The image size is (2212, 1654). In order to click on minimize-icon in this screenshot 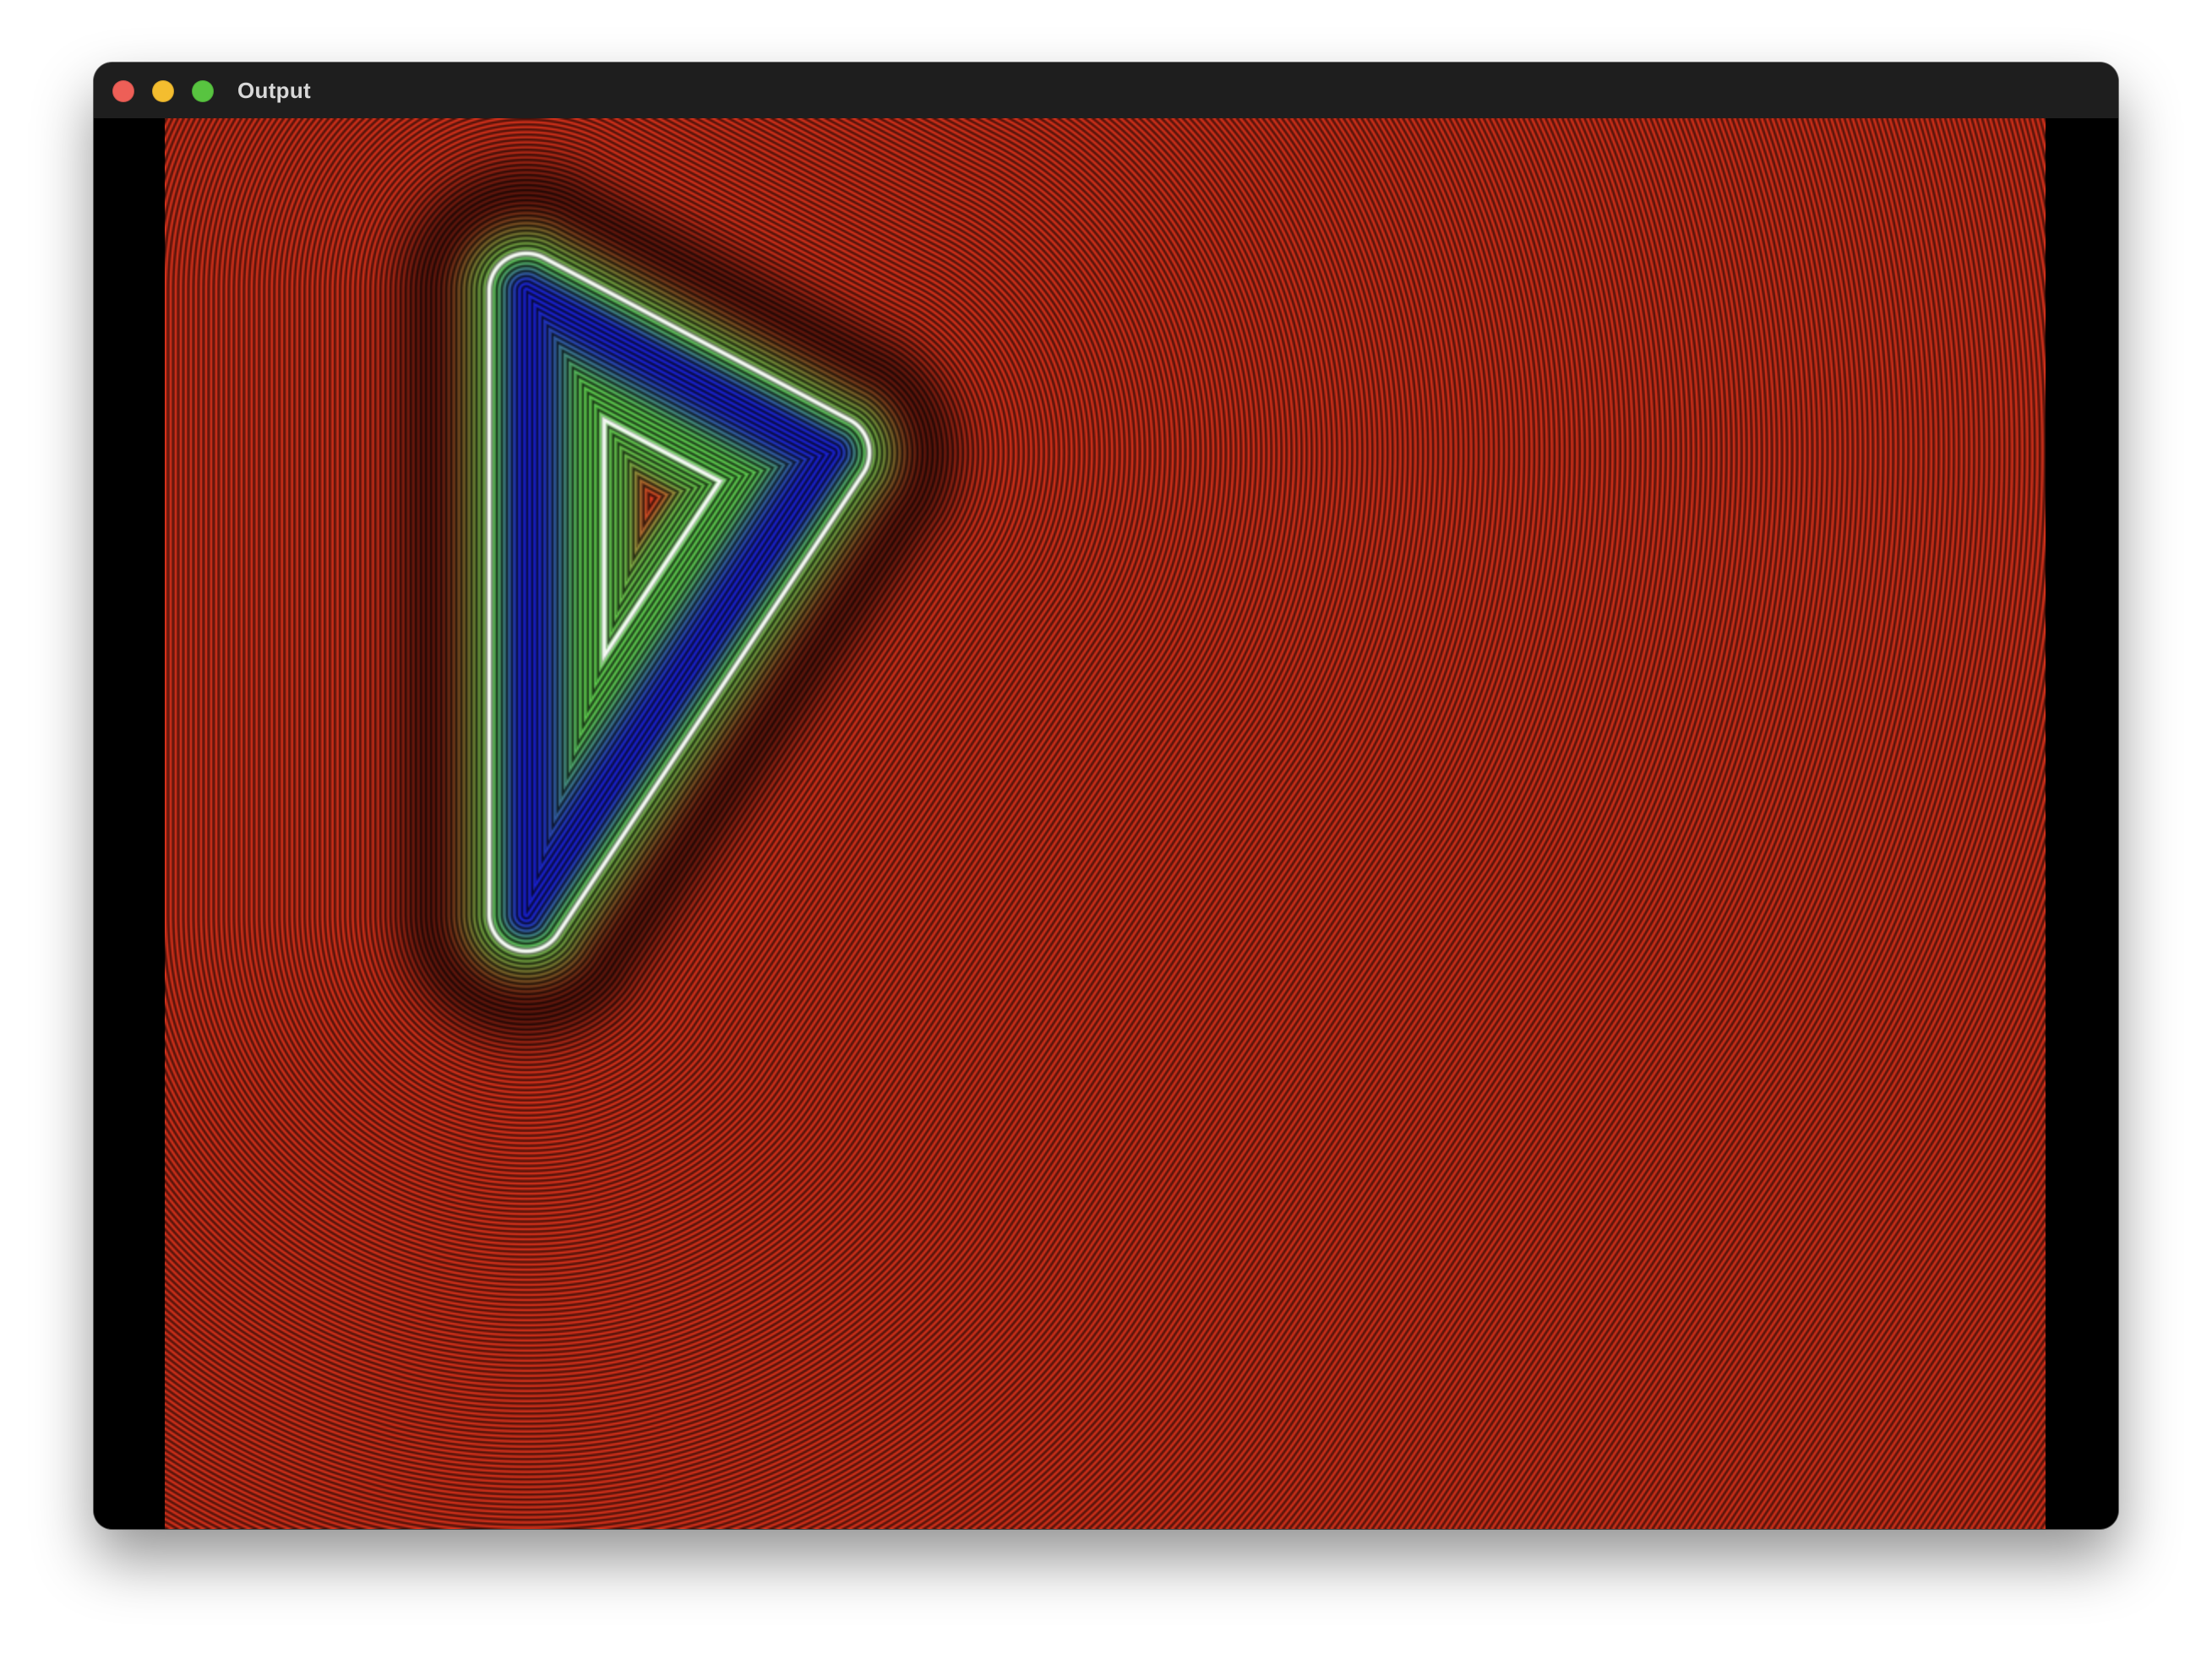, I will do `click(163, 91)`.